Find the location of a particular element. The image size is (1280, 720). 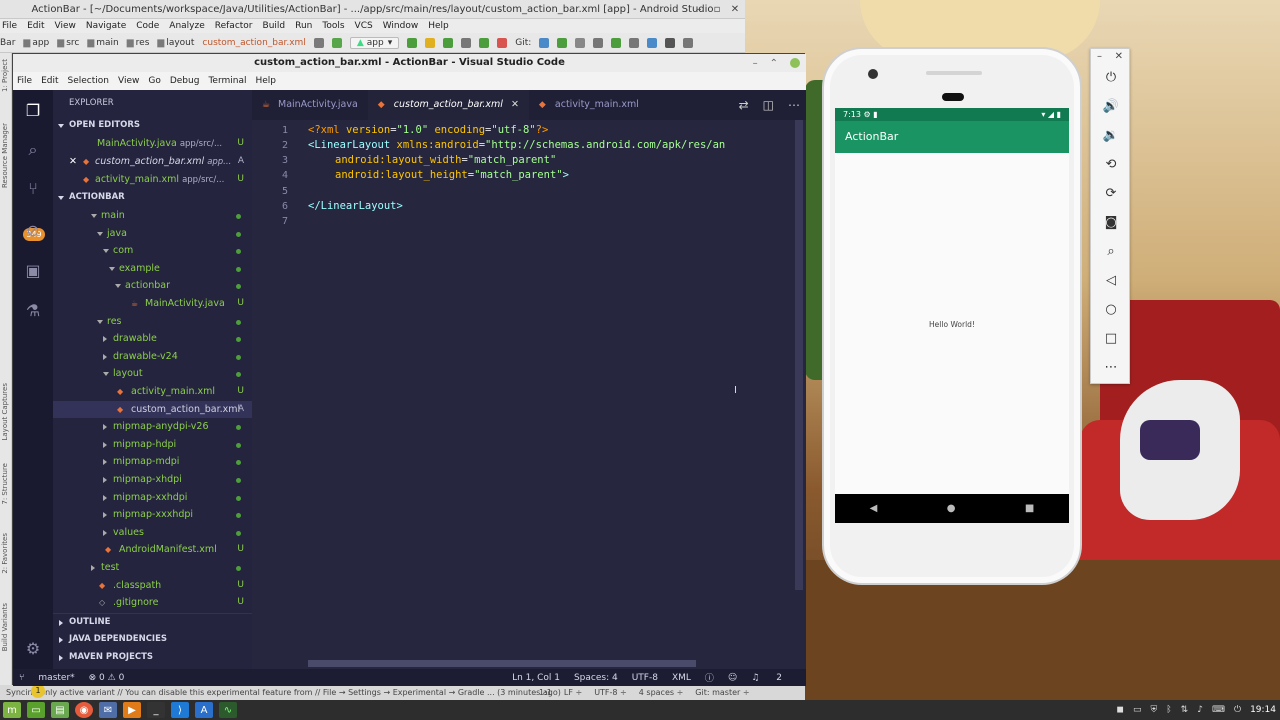

as-menu-help: Help is located at coordinates (438, 26).